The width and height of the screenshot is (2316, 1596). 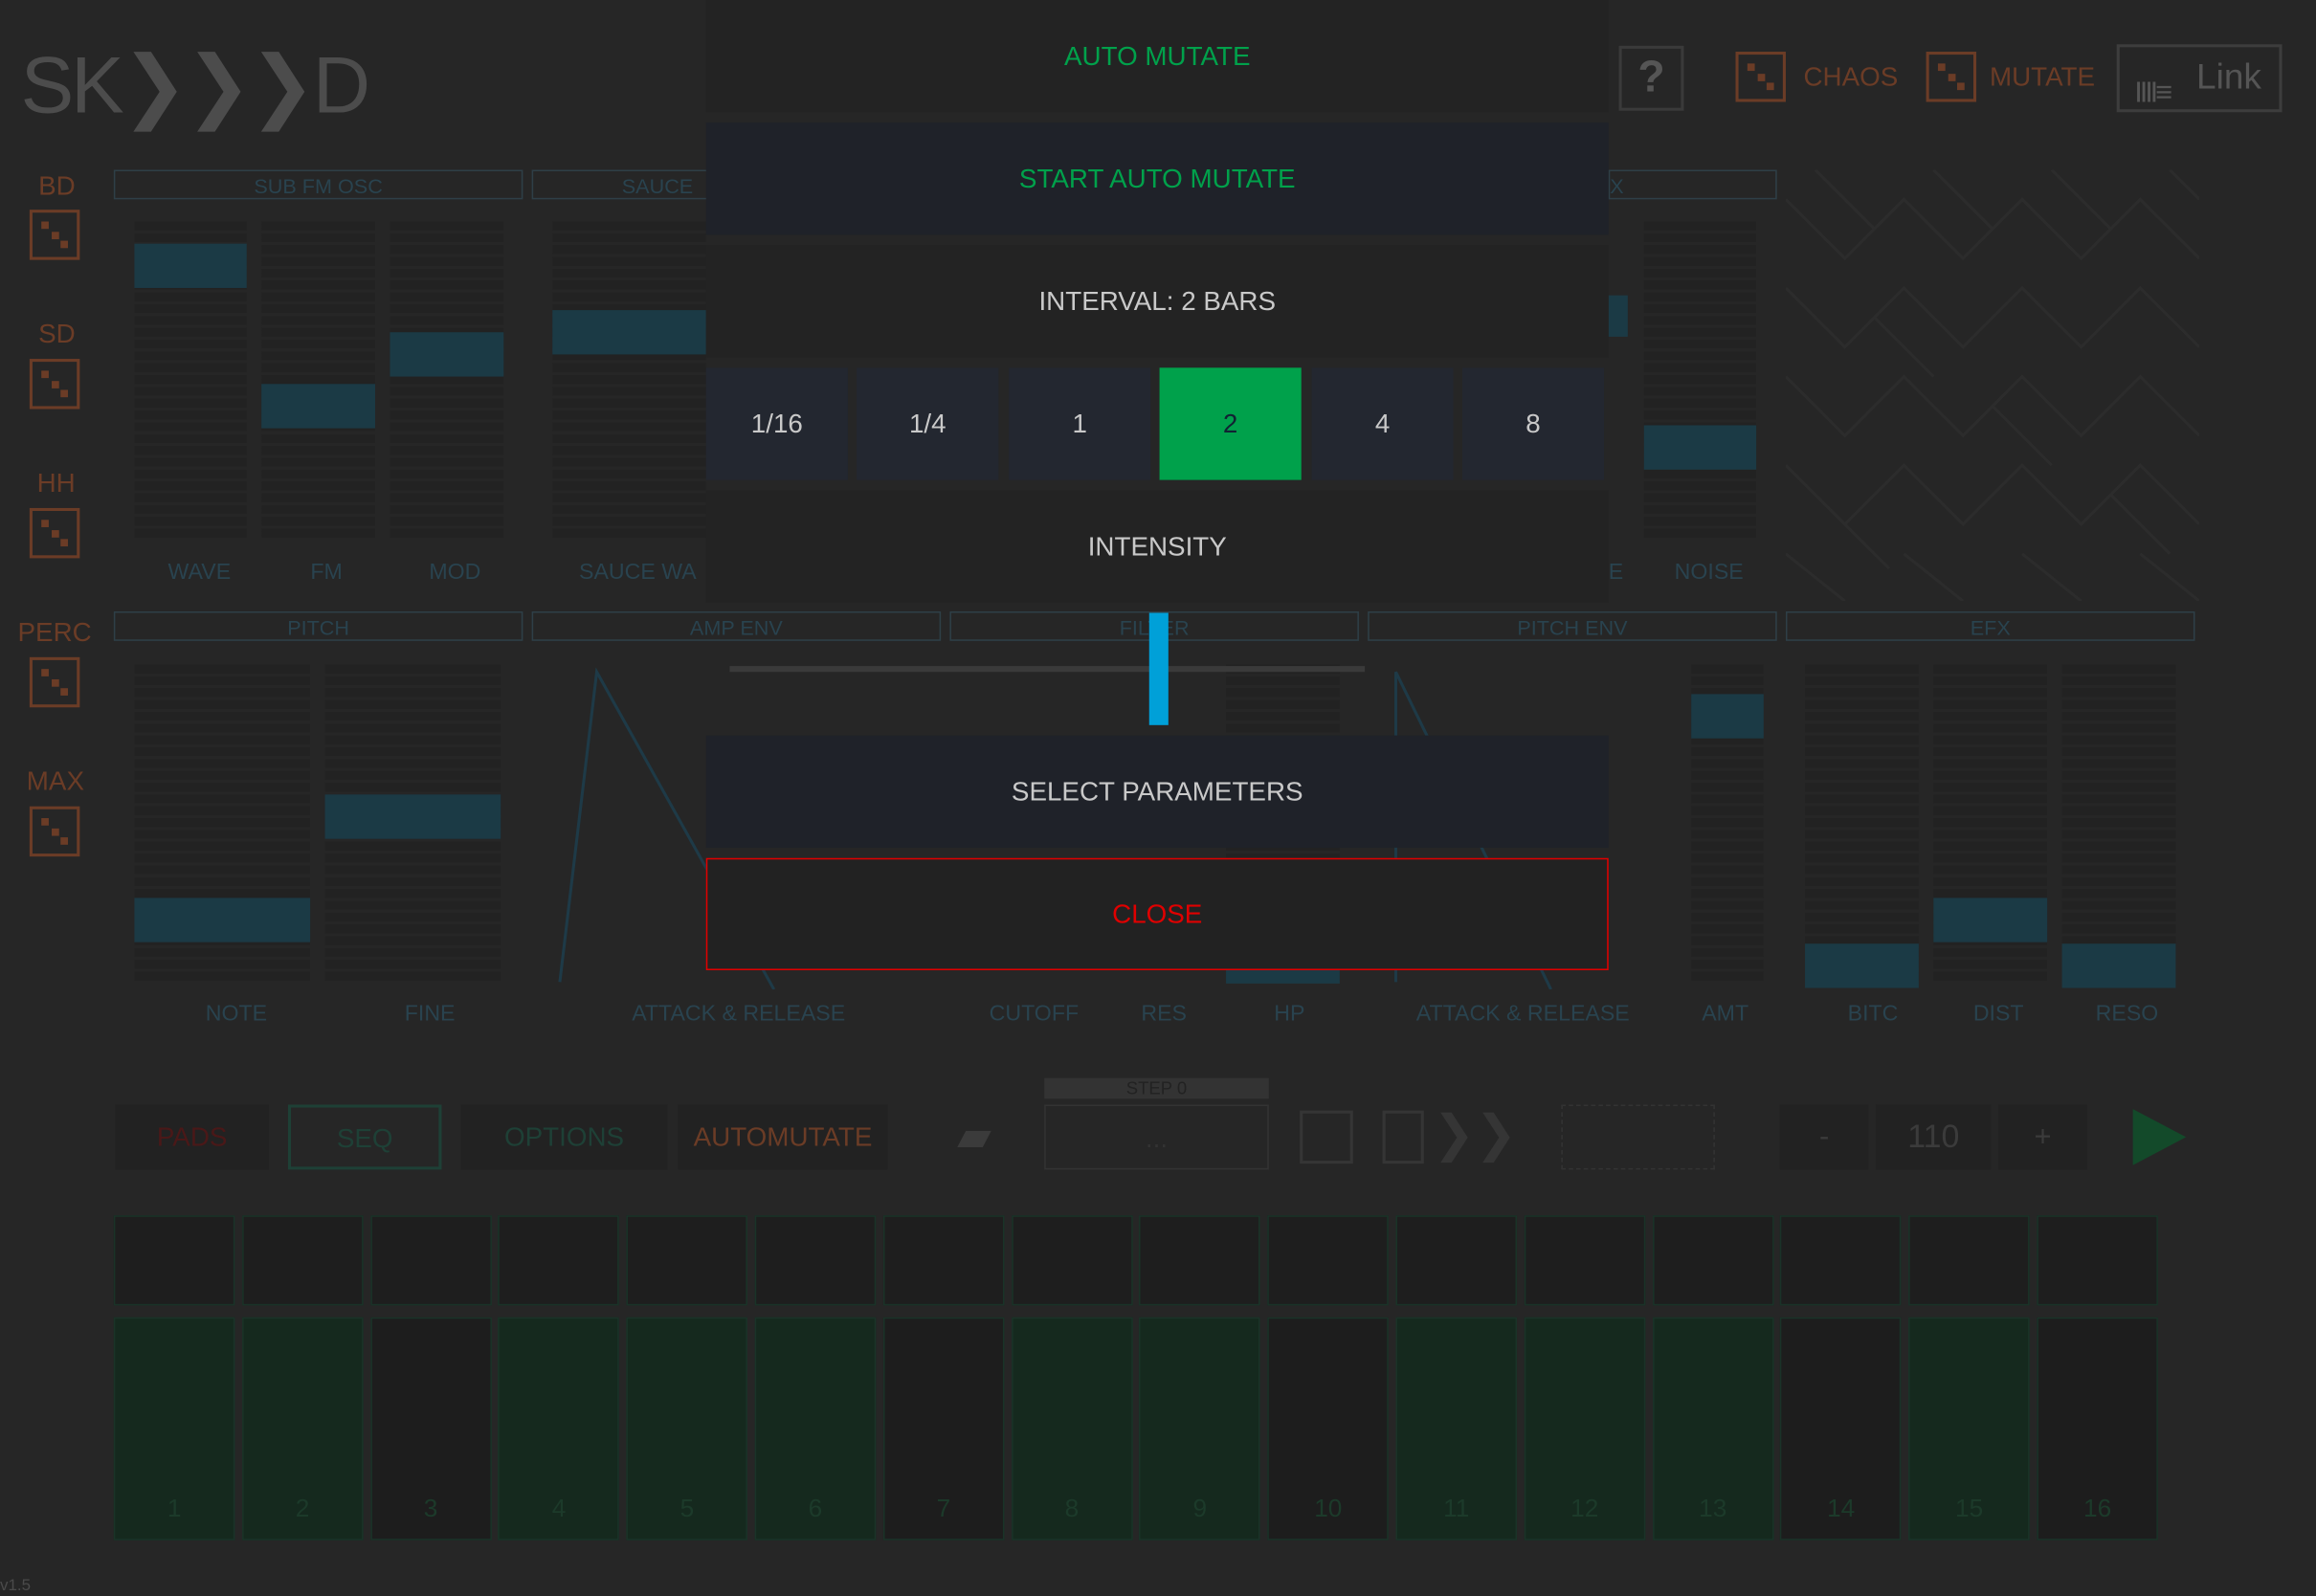 What do you see at coordinates (54, 385) in the screenshot?
I see `track-sd-dice-icon` at bounding box center [54, 385].